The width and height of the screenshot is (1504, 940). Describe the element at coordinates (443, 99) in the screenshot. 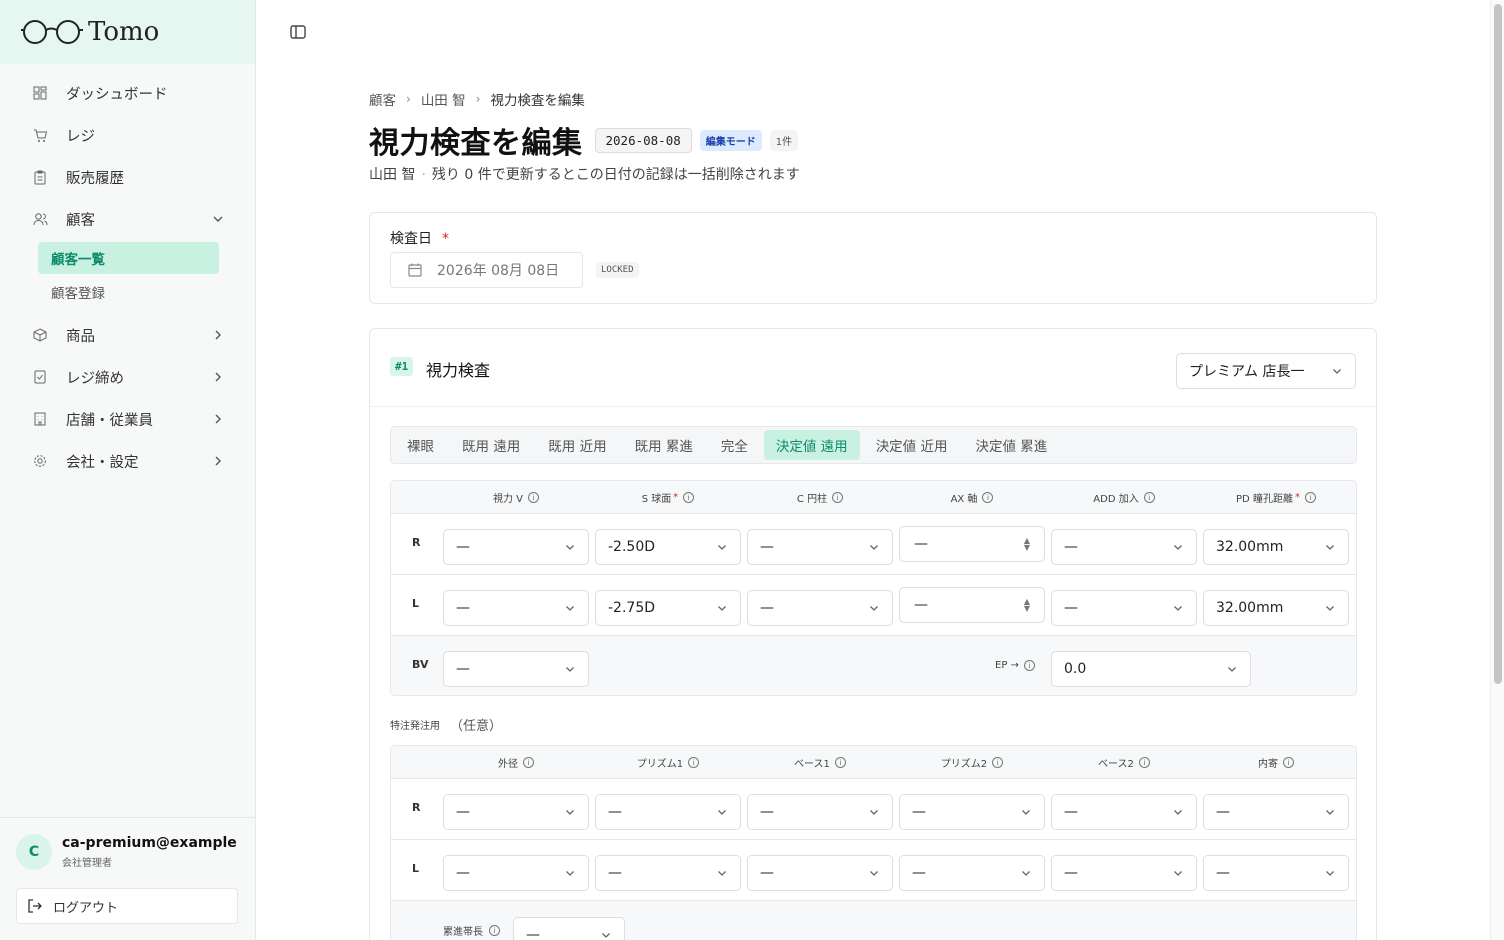

I see `breadcrumb-customer-name: 山田 智` at that location.